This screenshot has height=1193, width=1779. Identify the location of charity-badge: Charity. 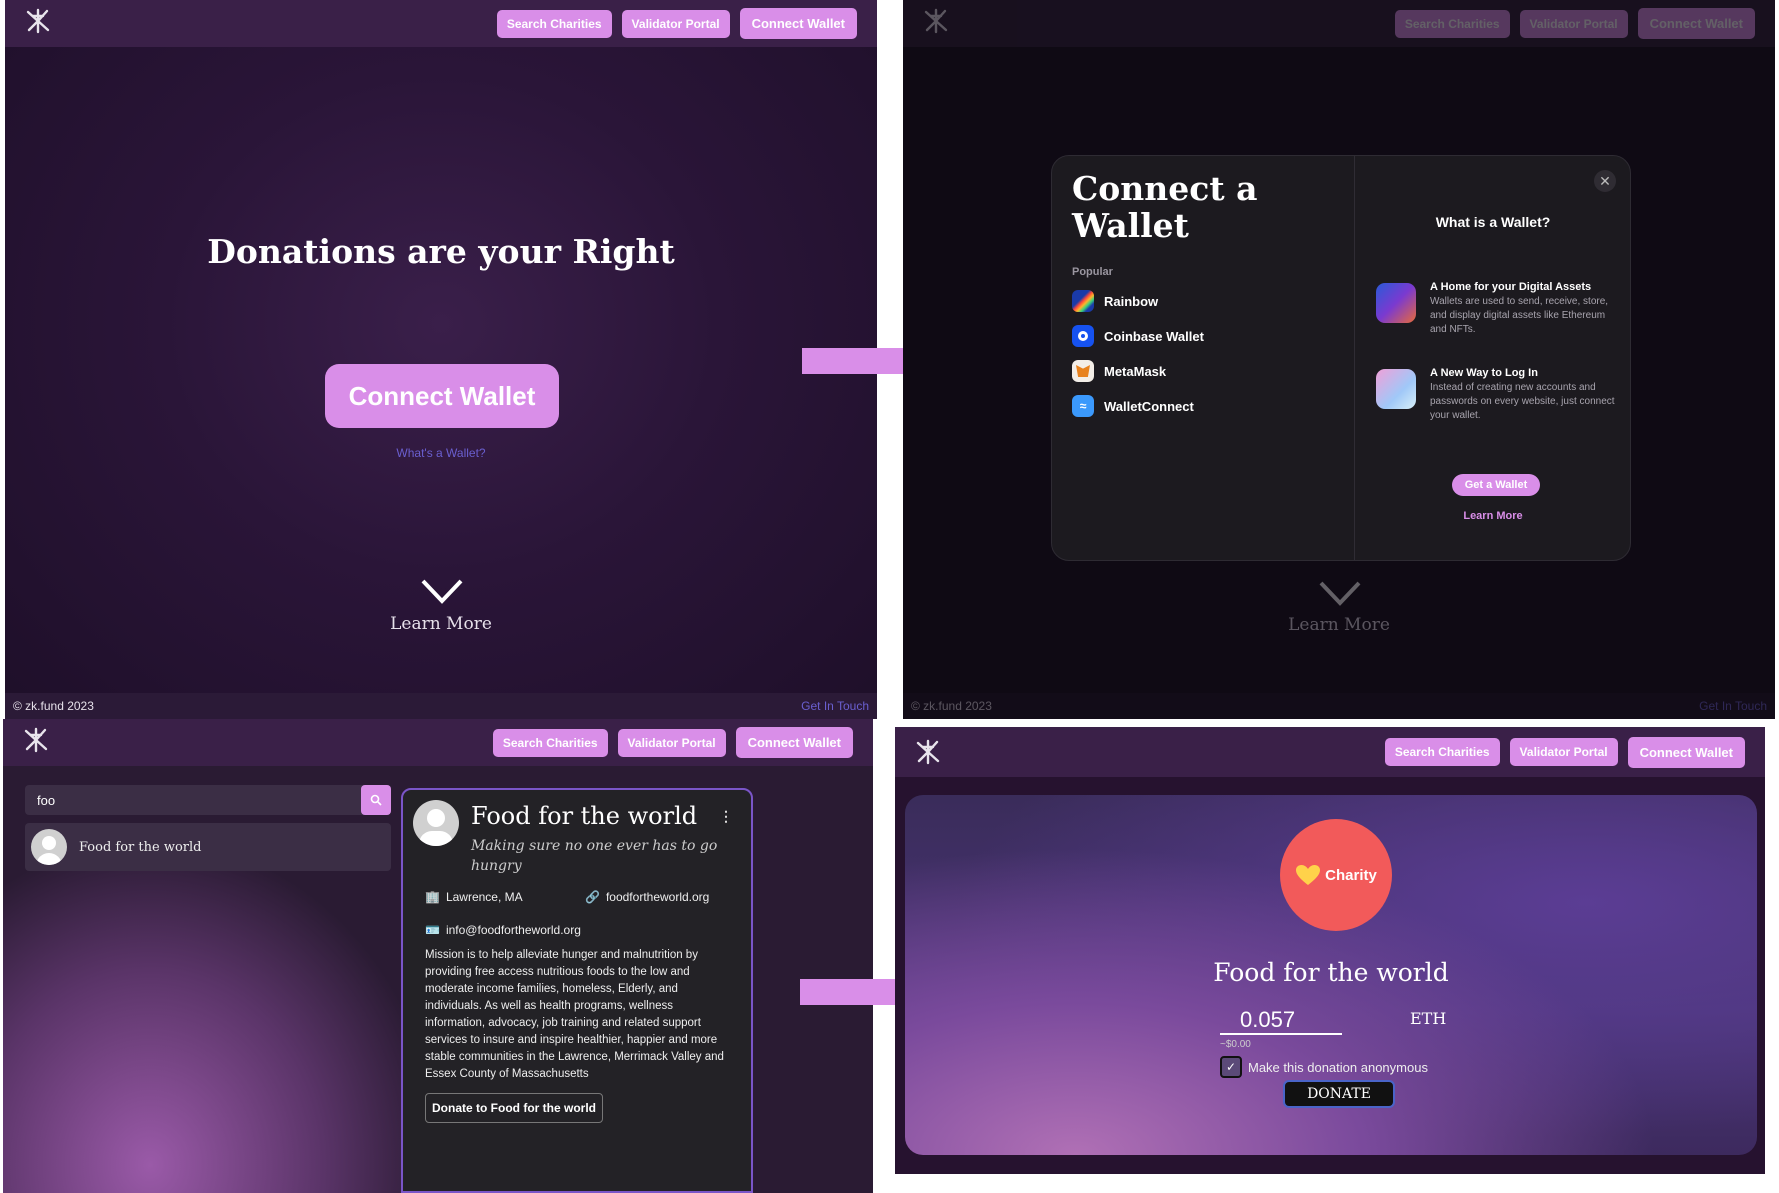
(1336, 875).